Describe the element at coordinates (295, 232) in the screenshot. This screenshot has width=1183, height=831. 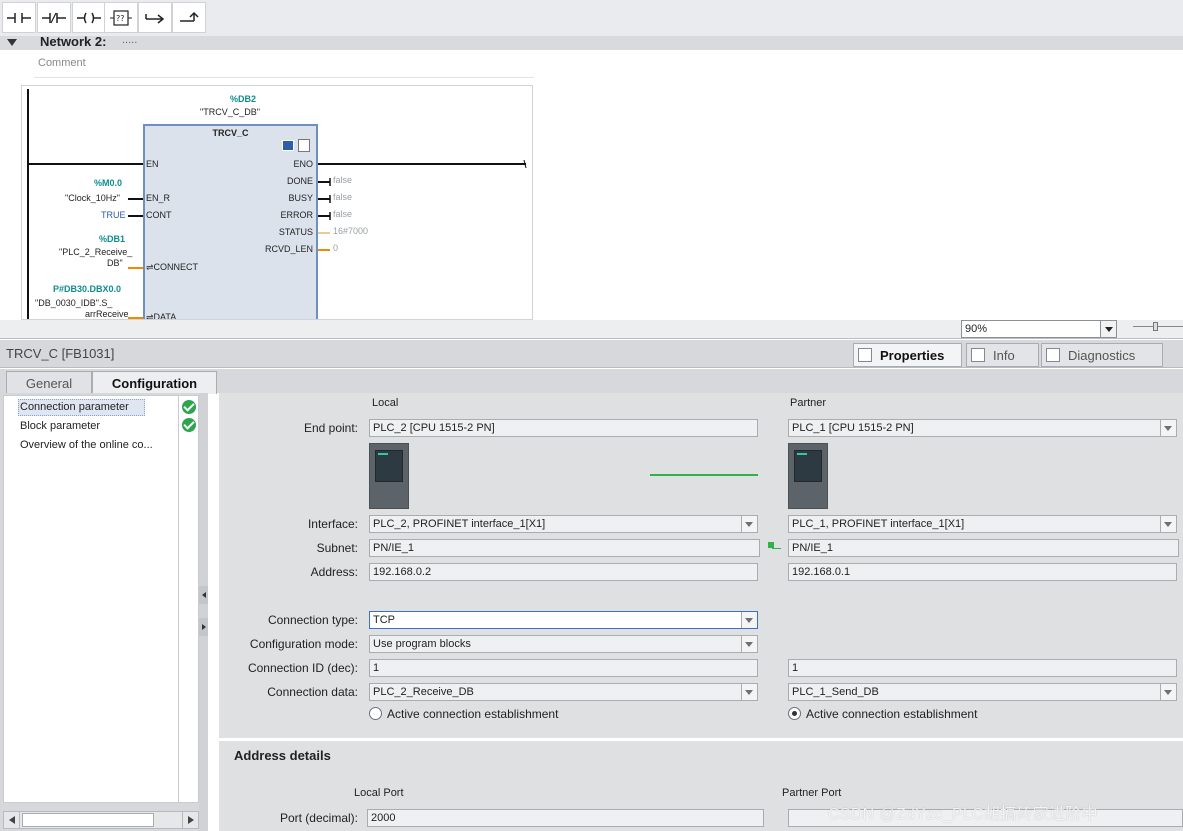
I see `pin-status: STATUS` at that location.